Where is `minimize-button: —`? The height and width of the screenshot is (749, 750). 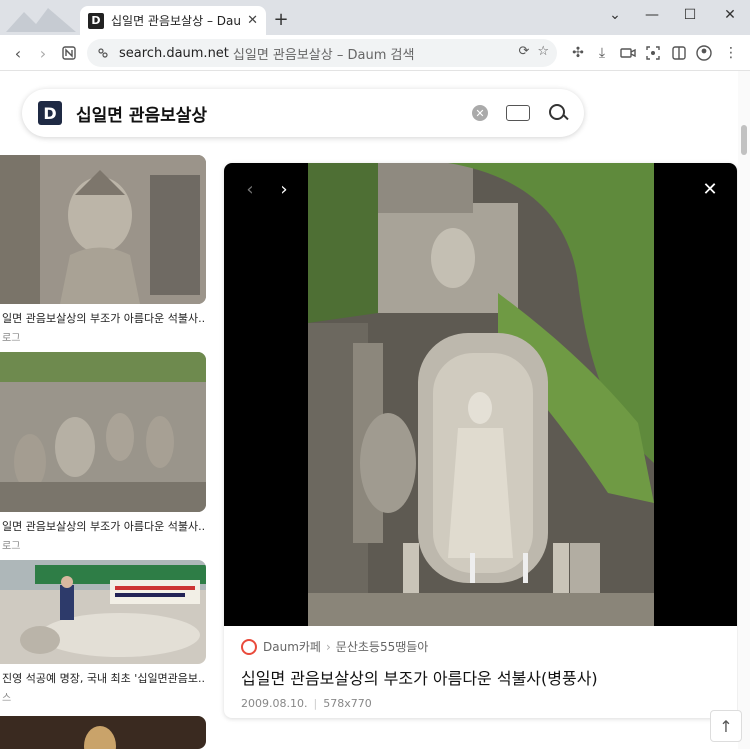
minimize-button: — is located at coordinates (652, 15).